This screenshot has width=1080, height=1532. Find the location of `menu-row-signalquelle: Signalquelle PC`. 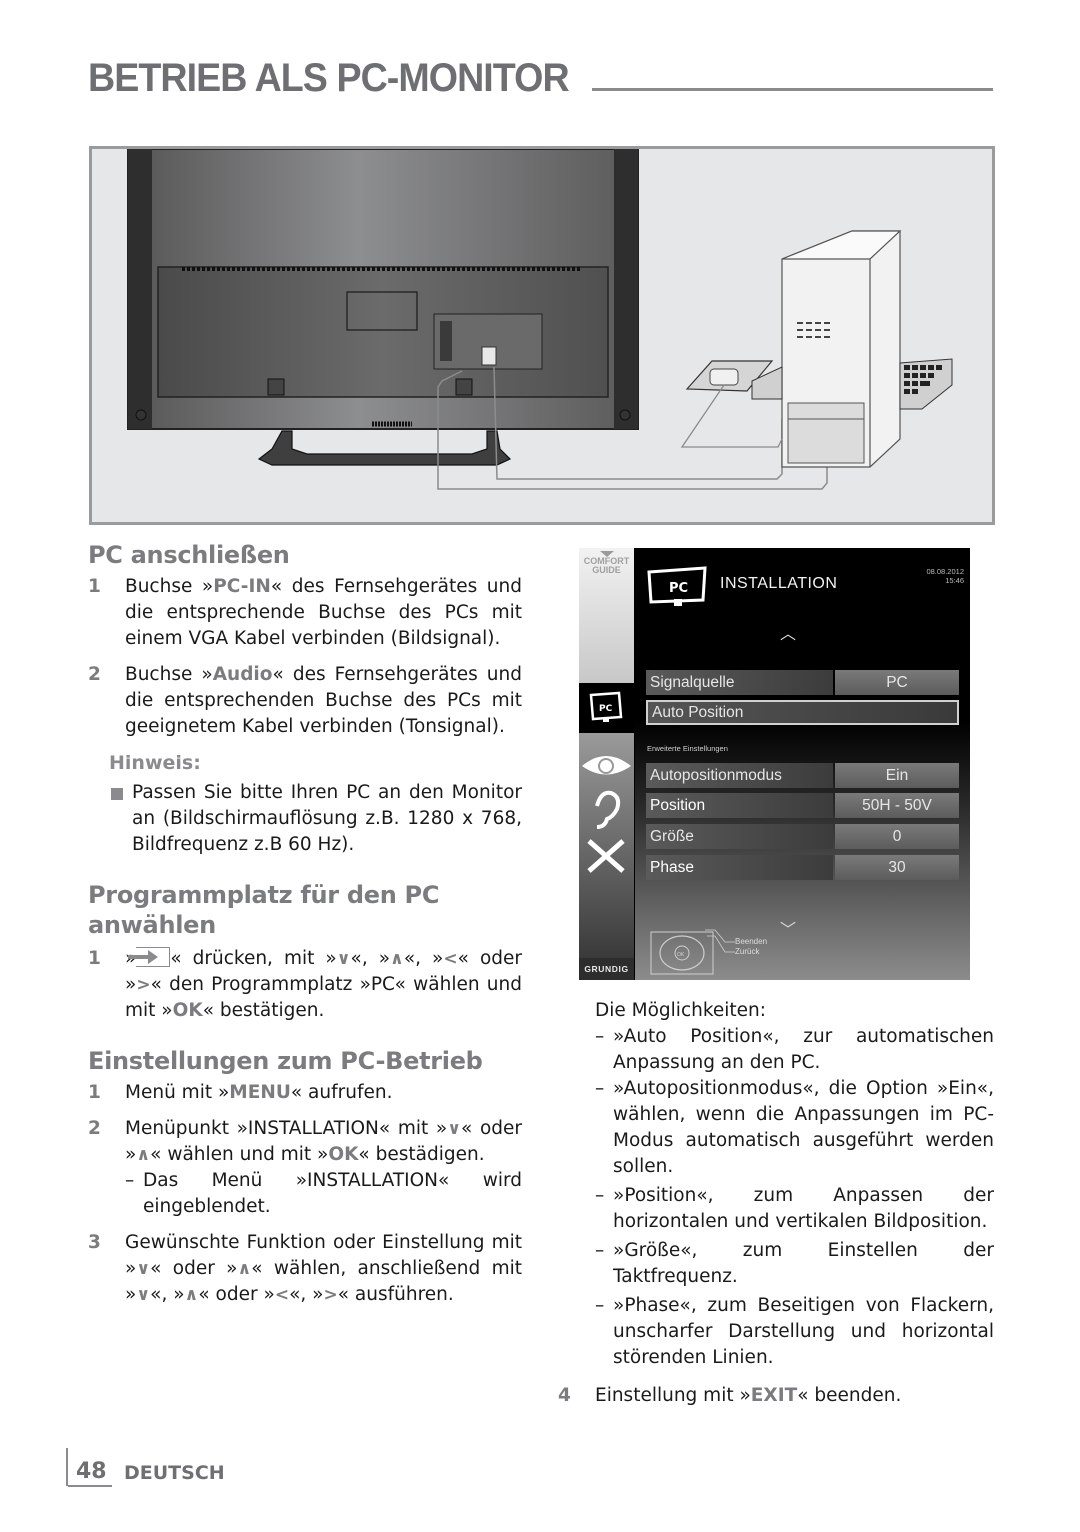

menu-row-signalquelle: Signalquelle PC is located at coordinates (802, 682).